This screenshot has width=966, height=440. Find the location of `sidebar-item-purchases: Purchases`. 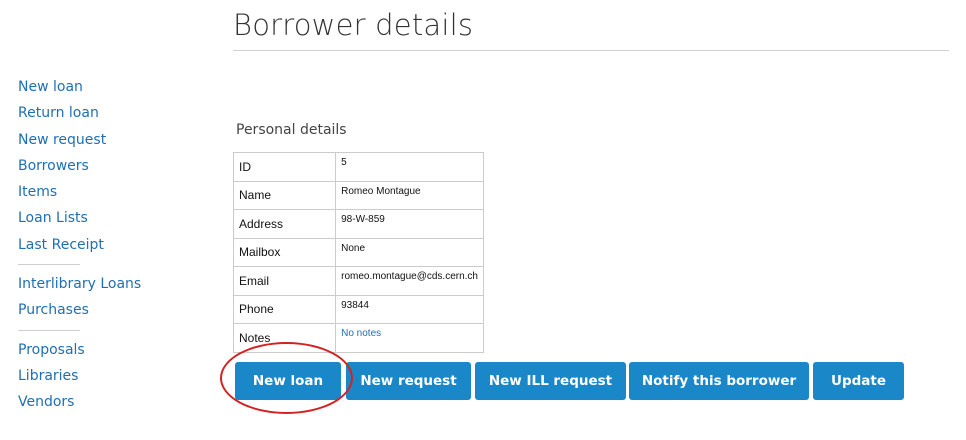

sidebar-item-purchases: Purchases is located at coordinates (88, 310).